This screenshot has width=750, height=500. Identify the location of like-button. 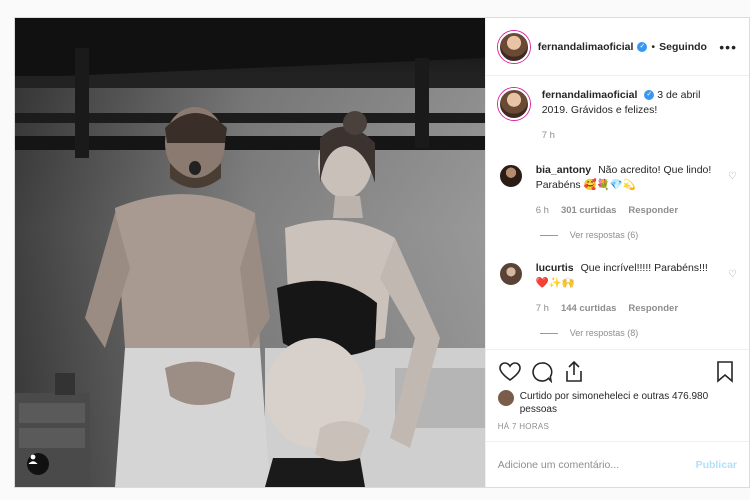
(510, 372).